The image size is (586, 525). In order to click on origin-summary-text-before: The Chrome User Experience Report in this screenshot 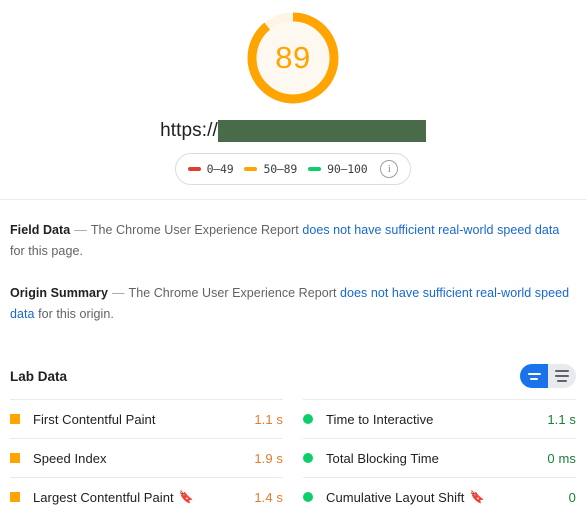, I will do `click(232, 293)`.